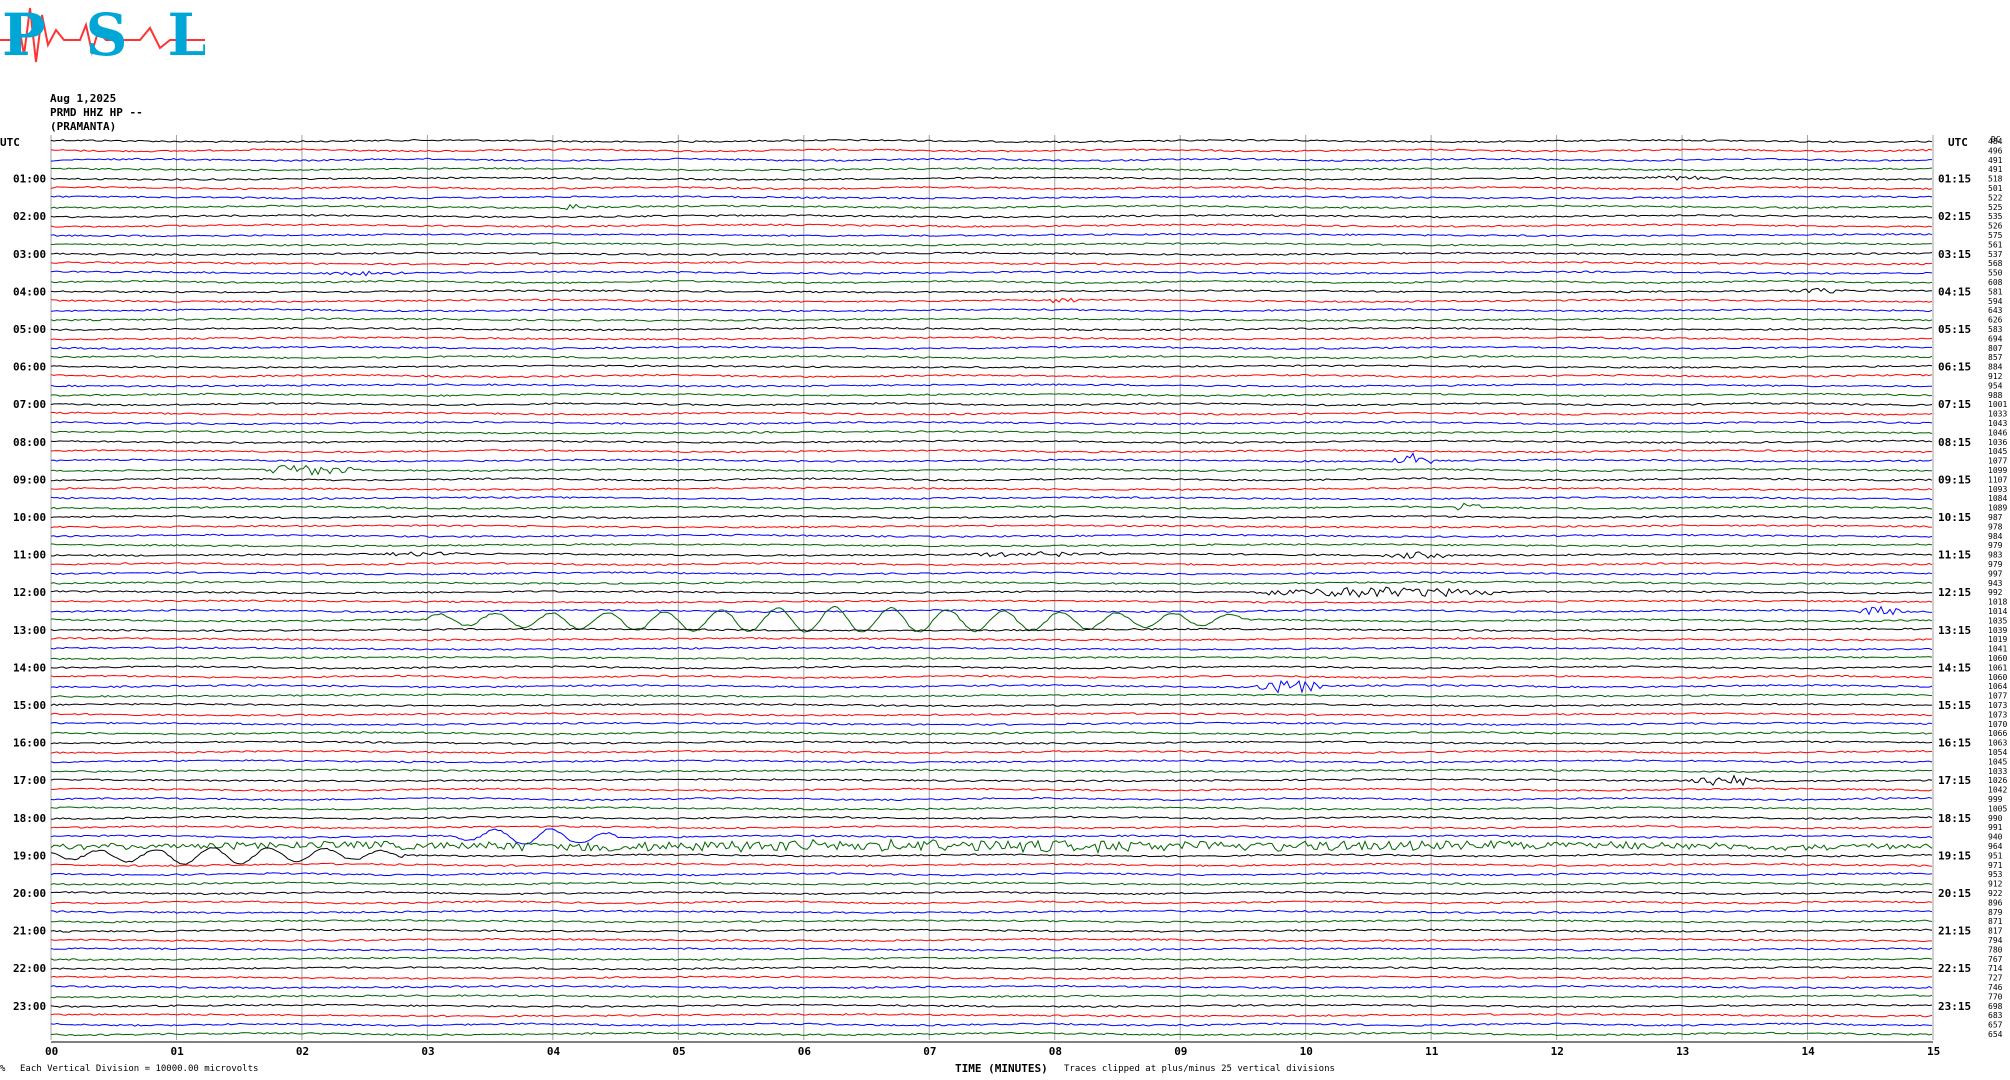 The height and width of the screenshot is (1080, 2010). What do you see at coordinates (1995, 1034) in the screenshot?
I see `dc-offset-label: 654` at bounding box center [1995, 1034].